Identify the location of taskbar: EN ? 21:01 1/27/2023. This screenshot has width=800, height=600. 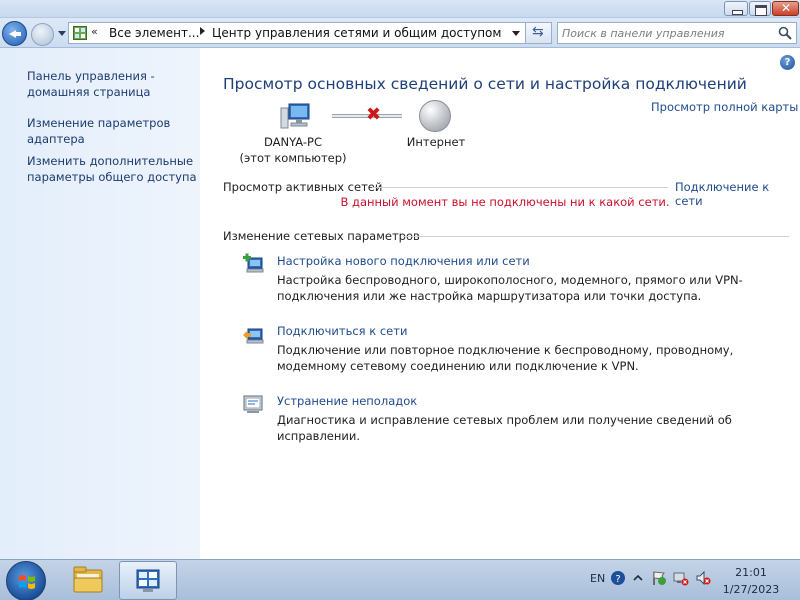
(400, 579).